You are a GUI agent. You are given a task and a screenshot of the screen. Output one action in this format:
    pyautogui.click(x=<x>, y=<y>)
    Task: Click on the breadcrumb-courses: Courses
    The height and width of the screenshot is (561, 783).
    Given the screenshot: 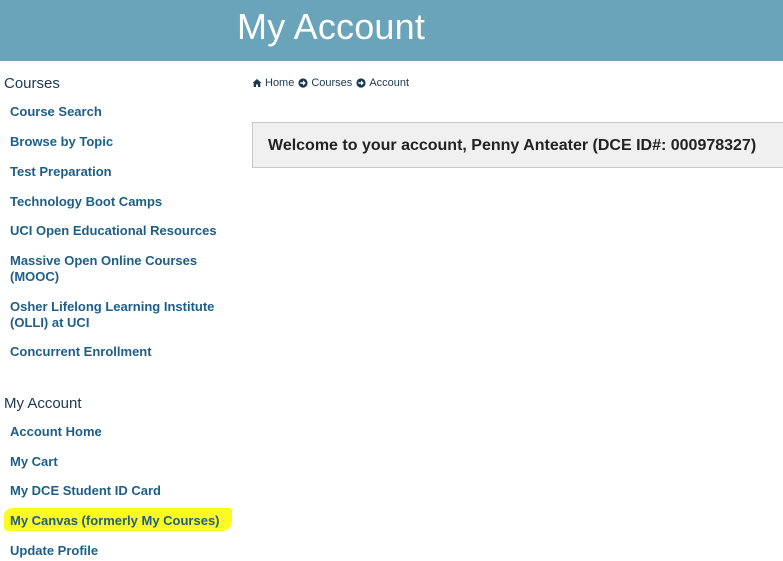 What is the action you would take?
    pyautogui.click(x=331, y=83)
    